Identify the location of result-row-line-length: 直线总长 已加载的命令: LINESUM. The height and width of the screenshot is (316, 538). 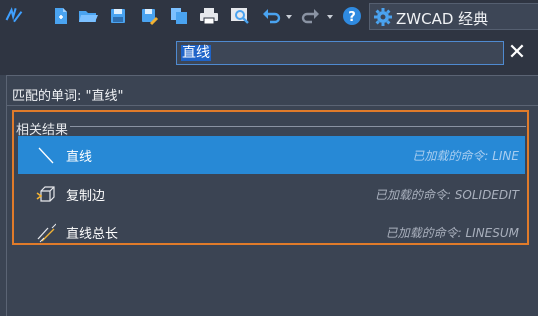
(271, 232).